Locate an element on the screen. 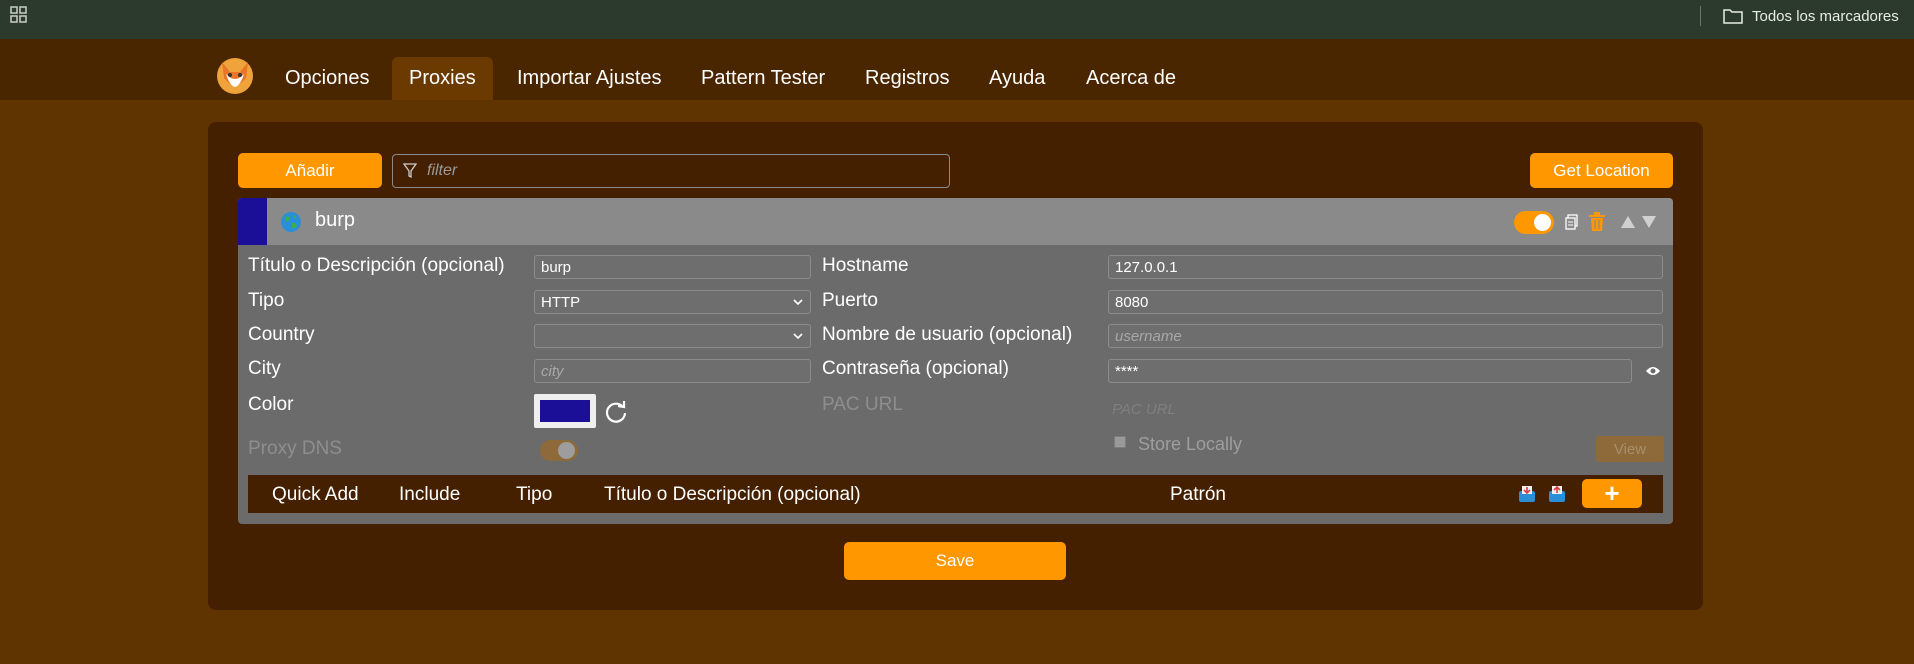 This screenshot has width=1914, height=664. proxy-dns-toggle is located at coordinates (559, 450).